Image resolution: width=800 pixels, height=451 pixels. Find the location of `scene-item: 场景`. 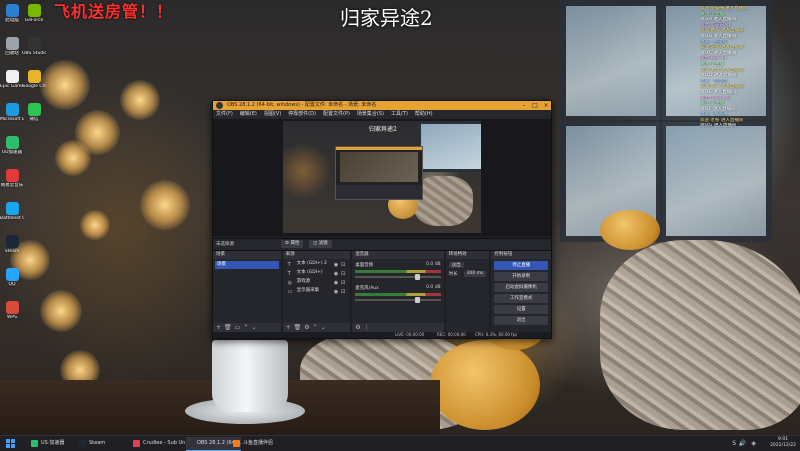

scene-item: 场景 is located at coordinates (247, 265).